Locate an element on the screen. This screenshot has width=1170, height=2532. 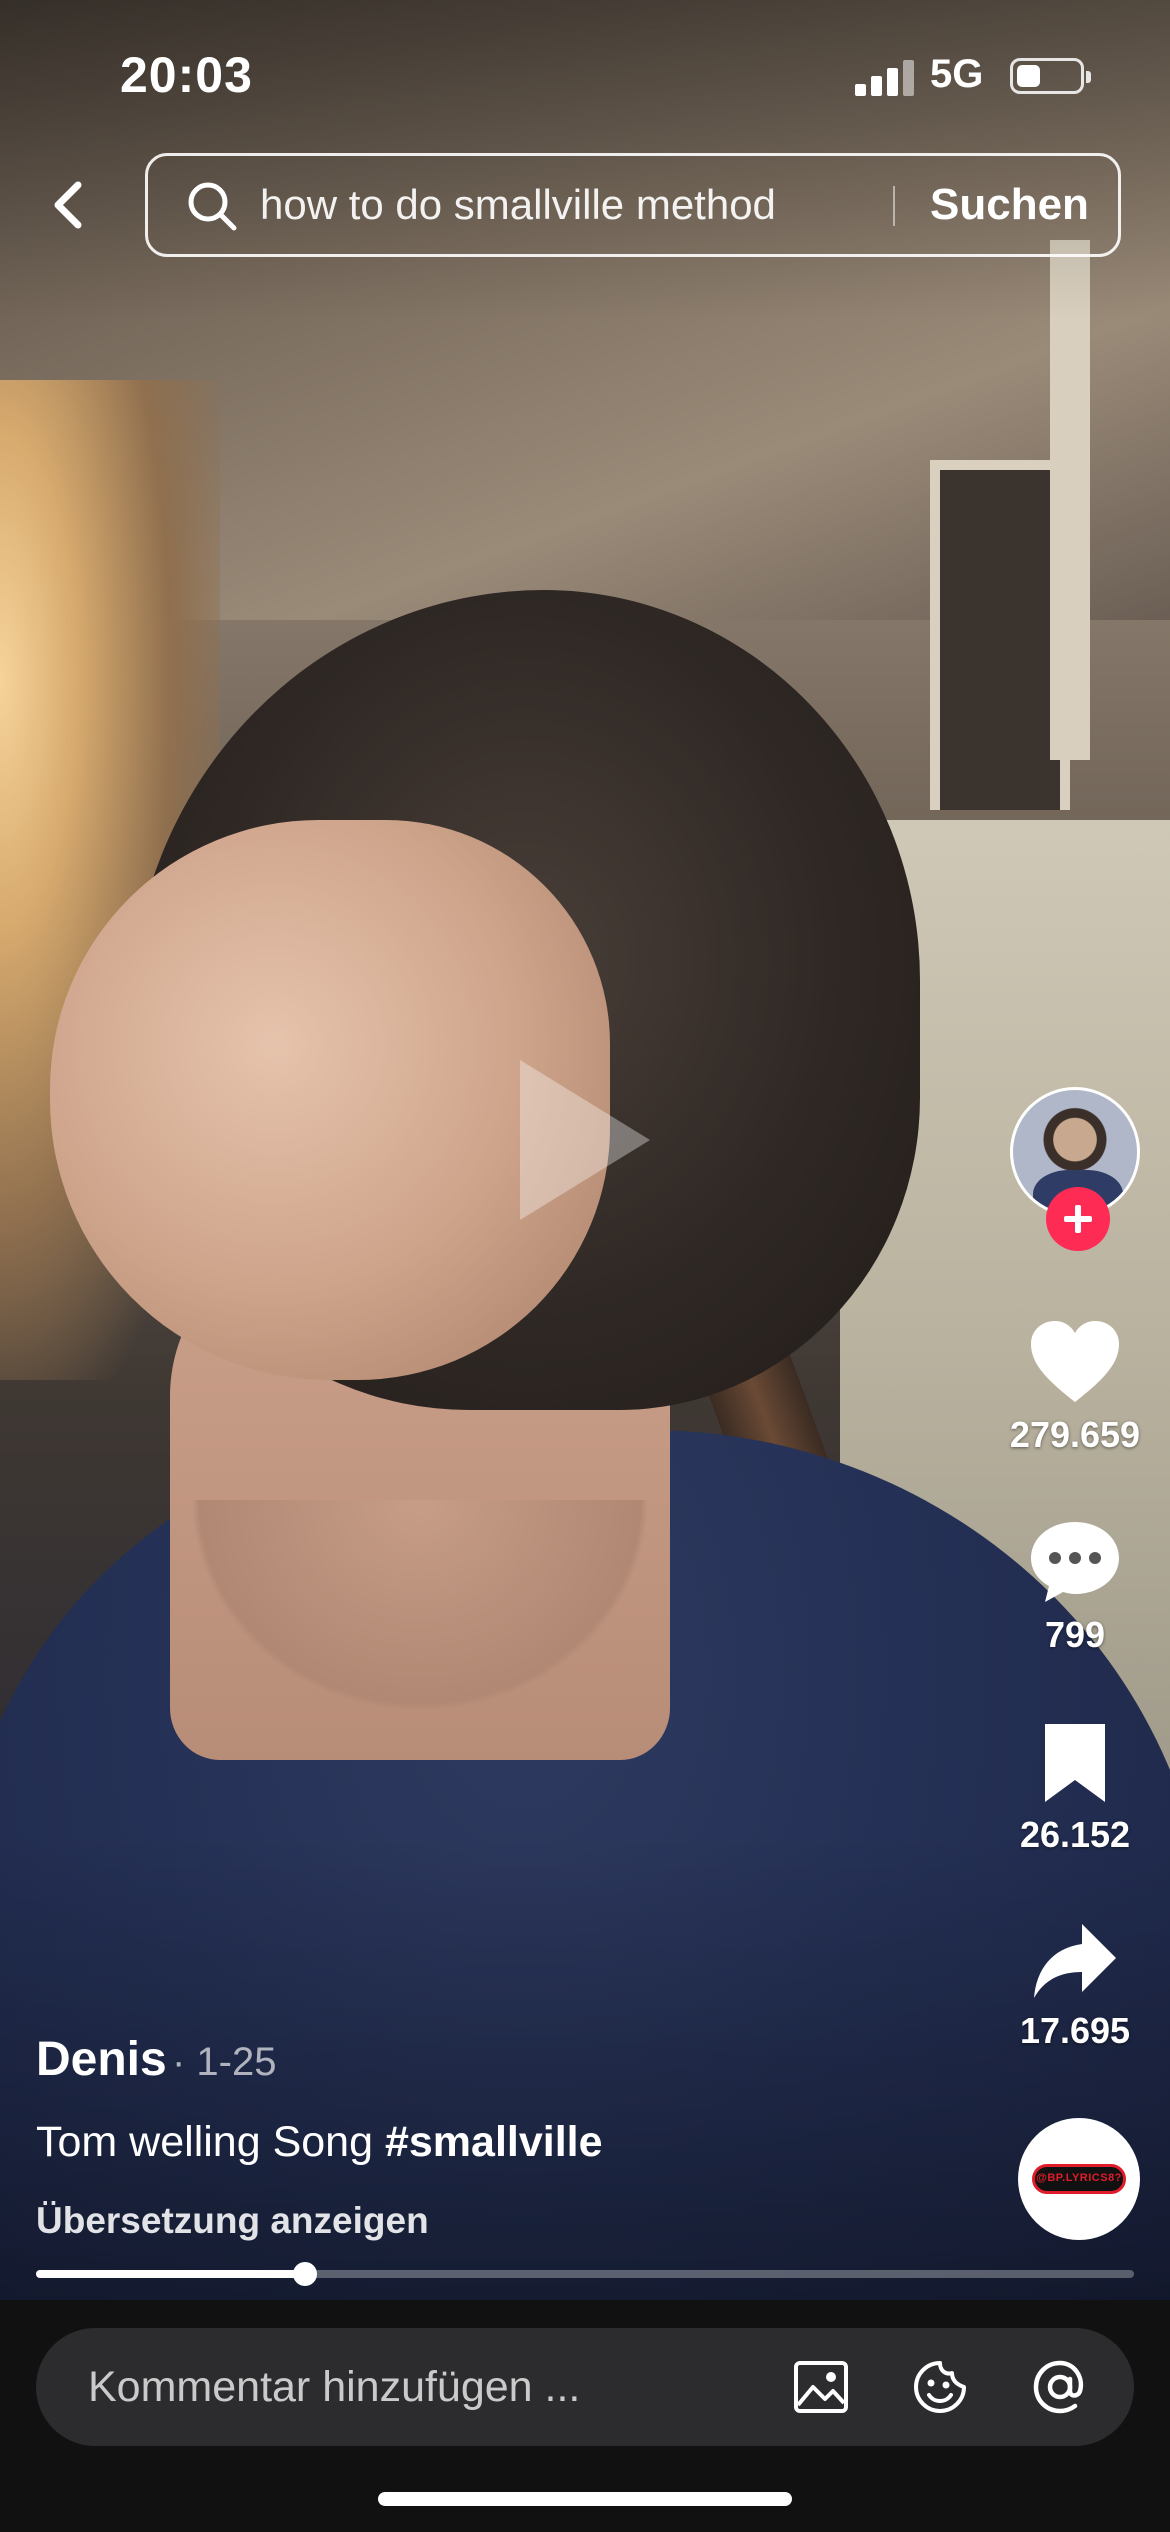
video-scene-collar is located at coordinates (420, 1620).